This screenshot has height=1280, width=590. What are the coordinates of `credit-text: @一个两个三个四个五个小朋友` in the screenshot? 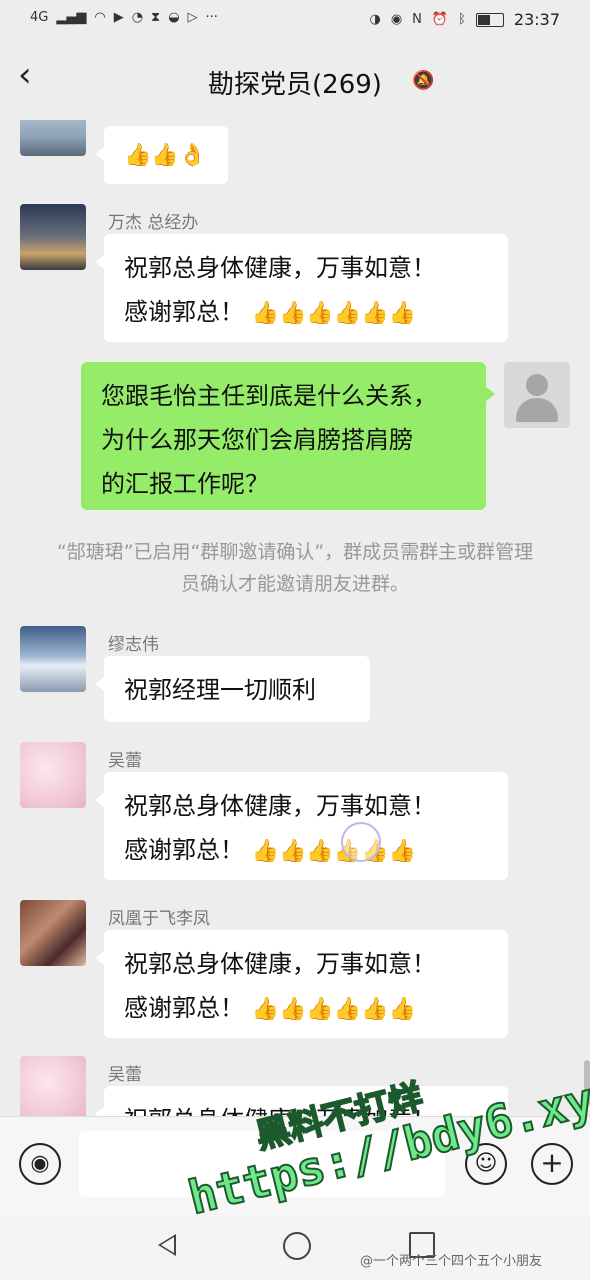 It's located at (451, 1261).